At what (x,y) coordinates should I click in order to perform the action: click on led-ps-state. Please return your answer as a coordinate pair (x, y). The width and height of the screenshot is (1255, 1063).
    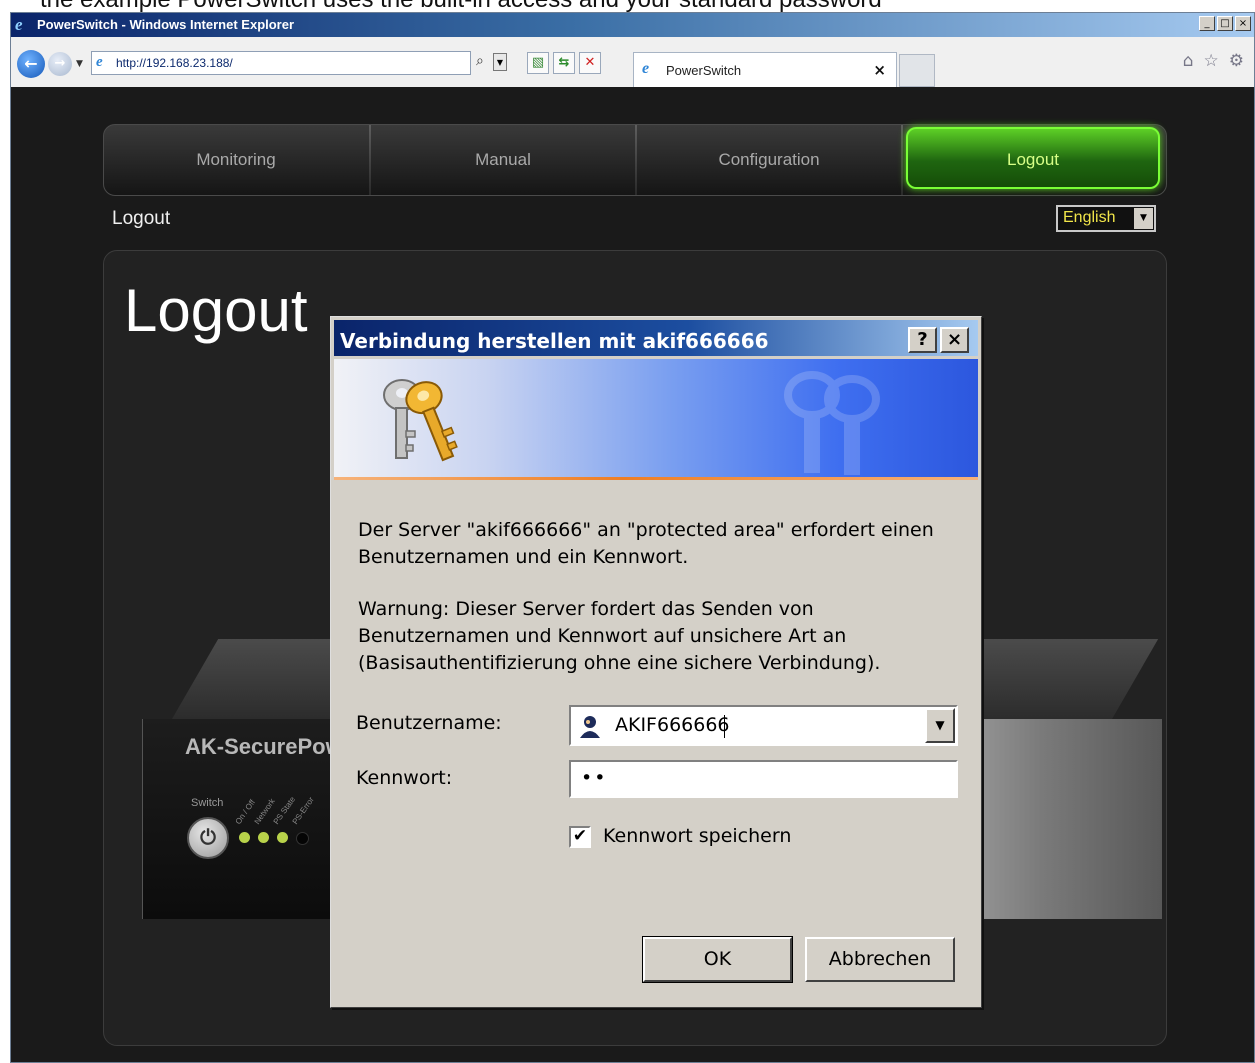
    Looking at the image, I should click on (282, 837).